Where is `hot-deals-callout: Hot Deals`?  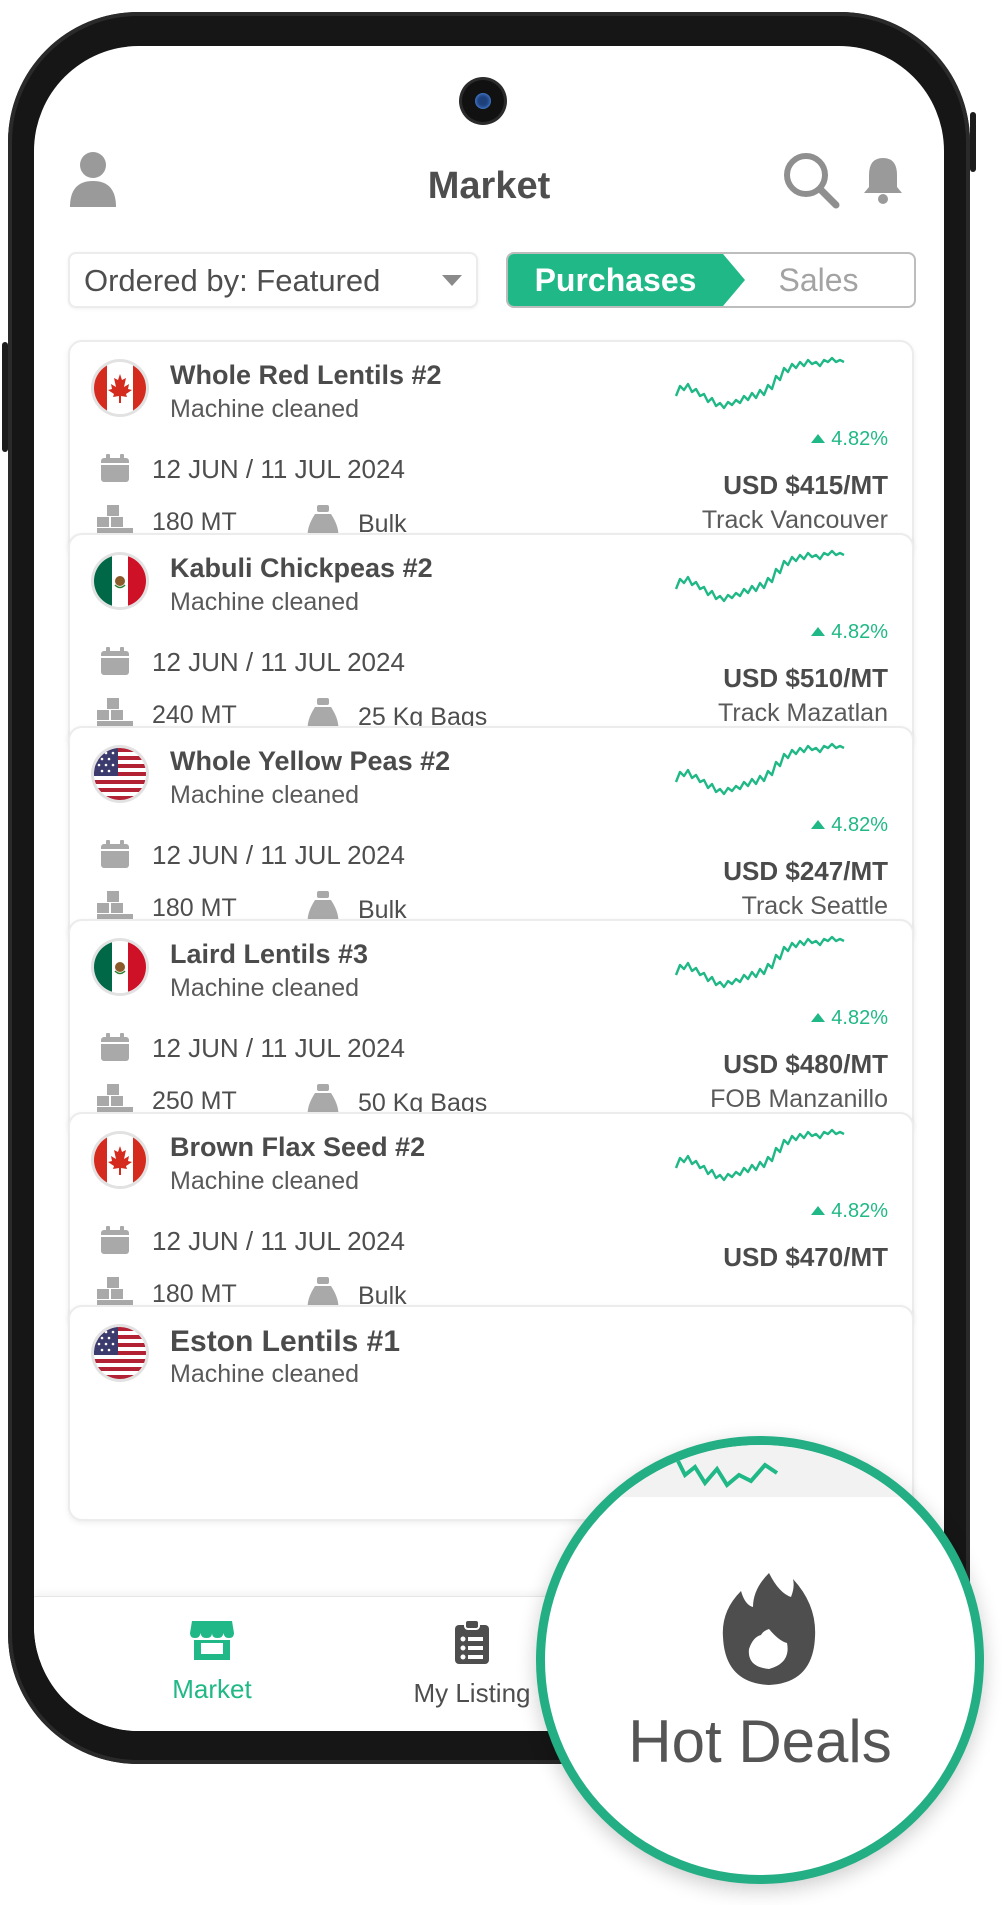
hot-deals-callout: Hot Deals is located at coordinates (760, 1660).